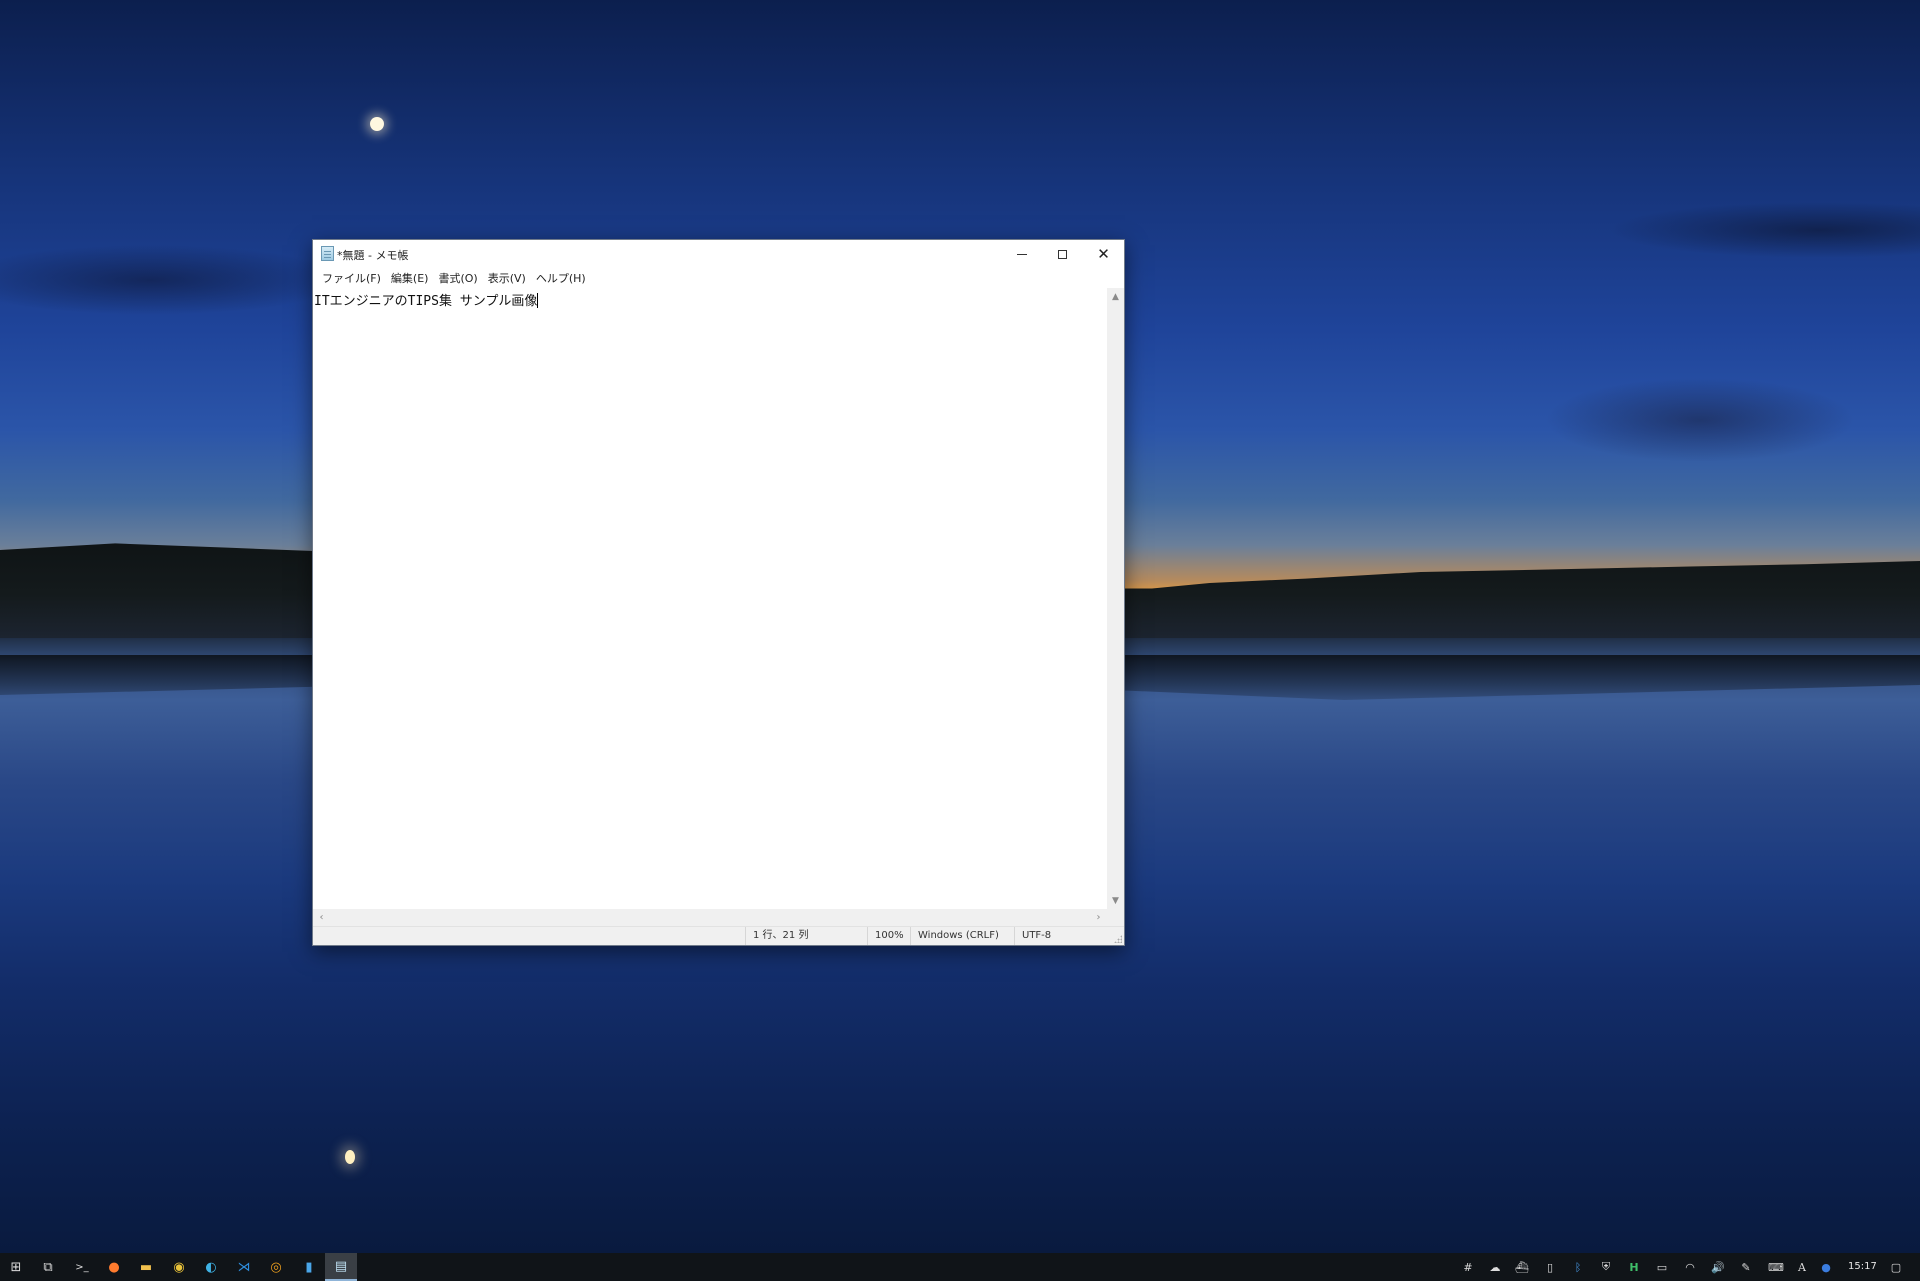  What do you see at coordinates (1606, 1267) in the screenshot?
I see `security-icon: ⛨` at bounding box center [1606, 1267].